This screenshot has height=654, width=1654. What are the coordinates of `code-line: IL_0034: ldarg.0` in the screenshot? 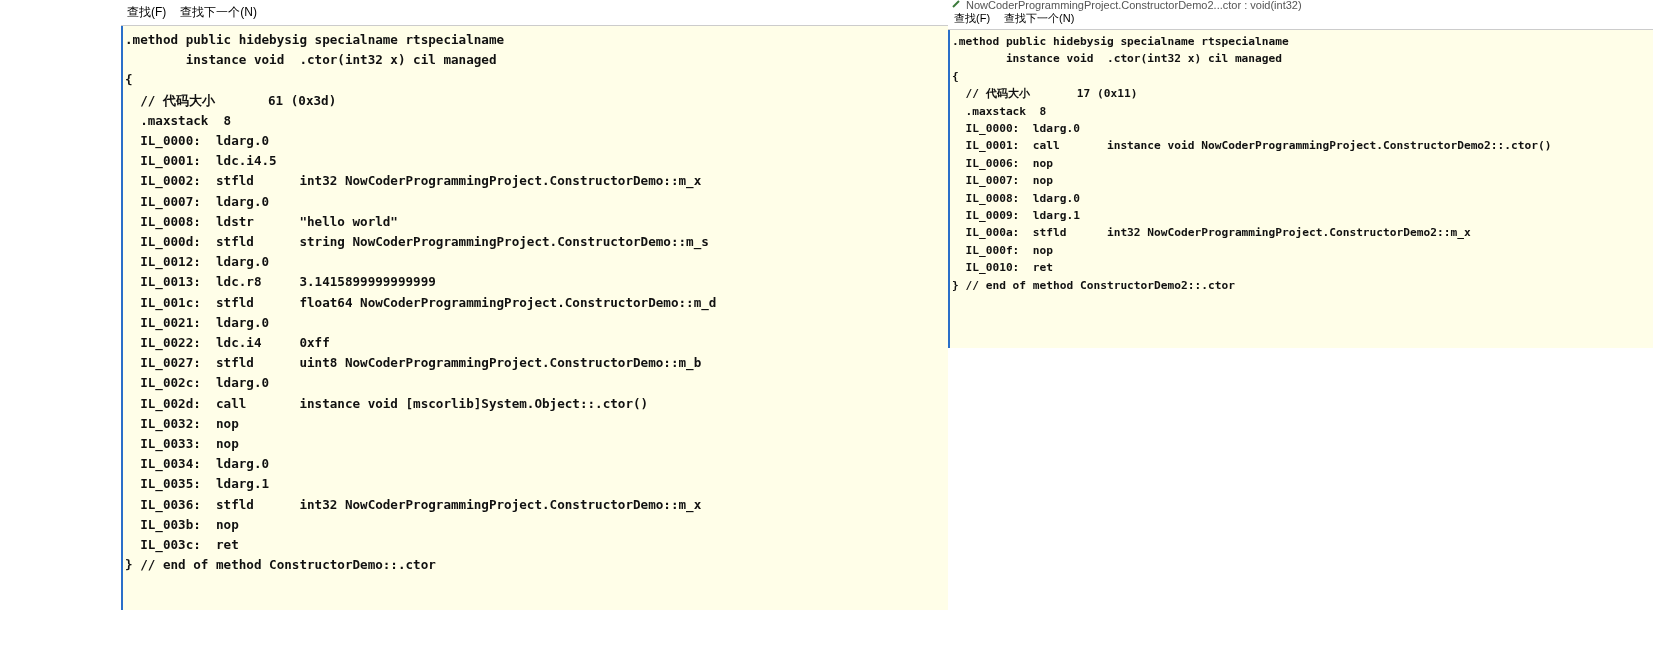 It's located at (204, 464).